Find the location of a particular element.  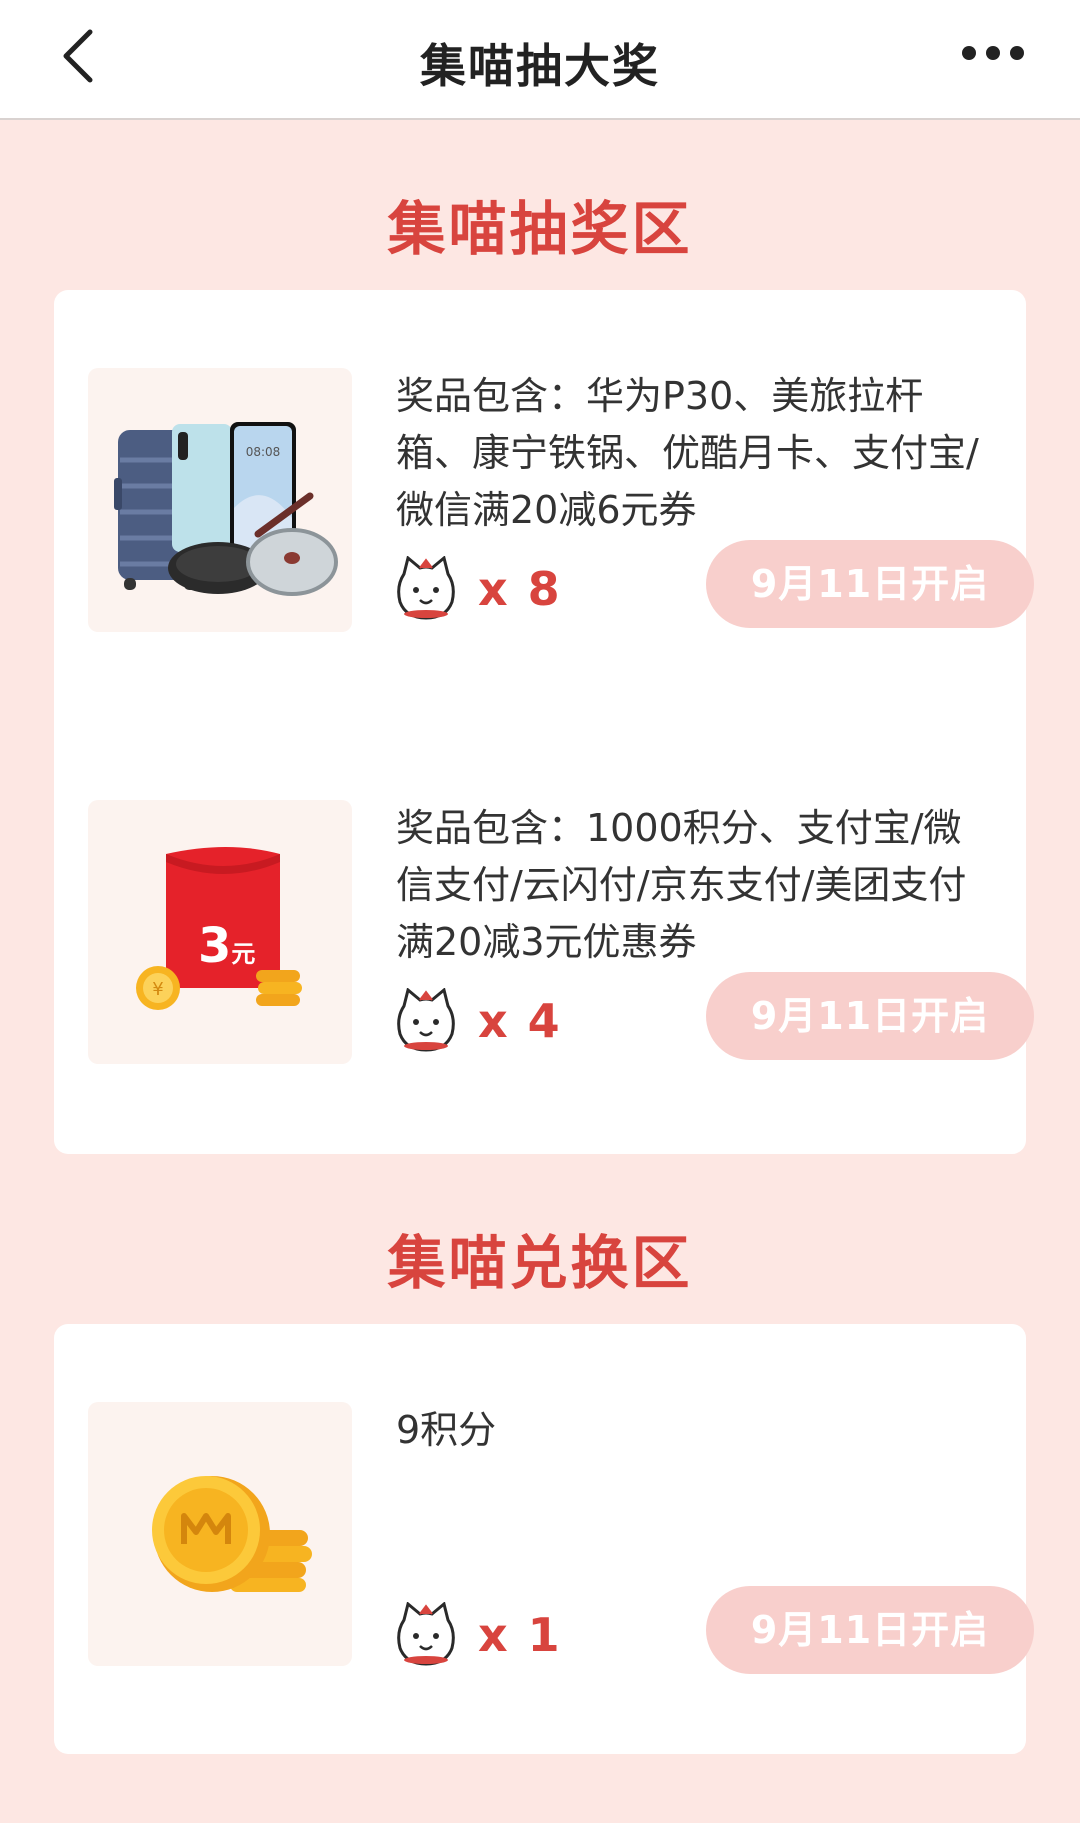

luggage-phone-pan-image: 08:08 is located at coordinates (220, 500).